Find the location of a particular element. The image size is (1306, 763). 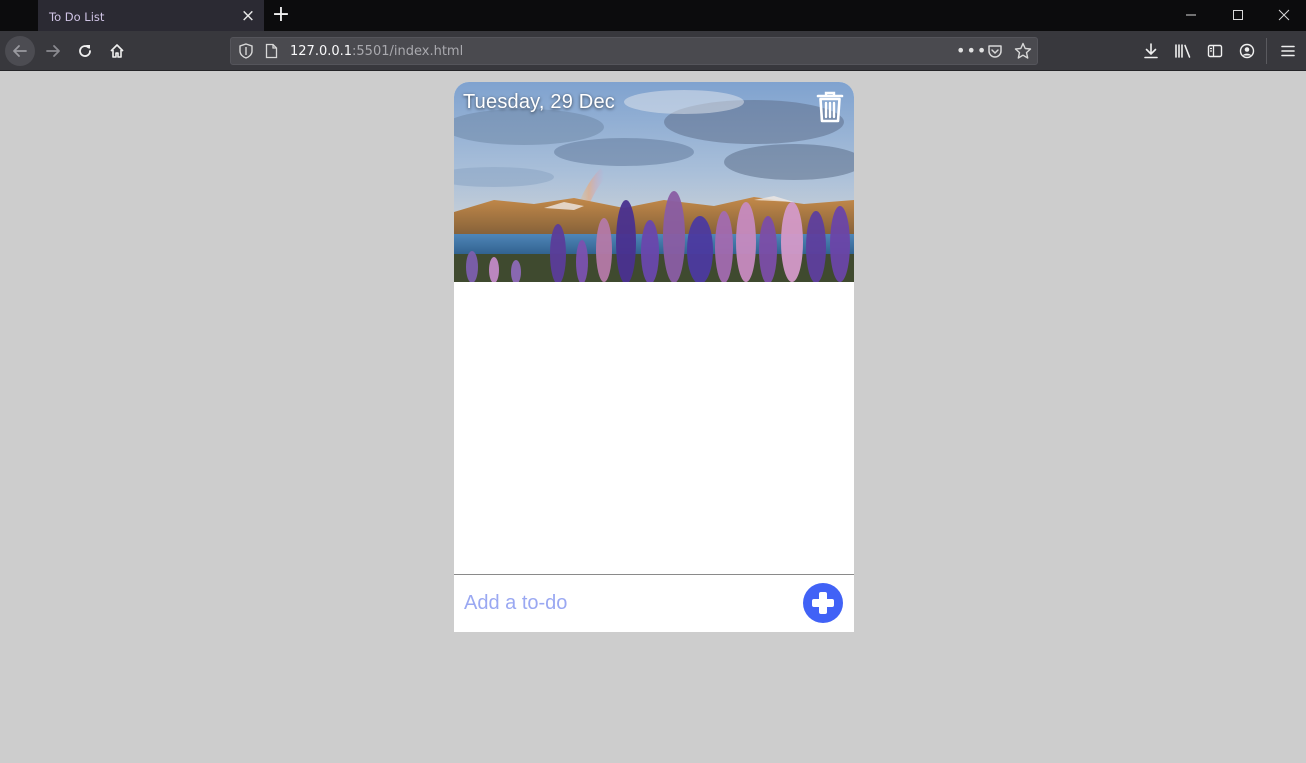

add-todo-bar is located at coordinates (654, 603).